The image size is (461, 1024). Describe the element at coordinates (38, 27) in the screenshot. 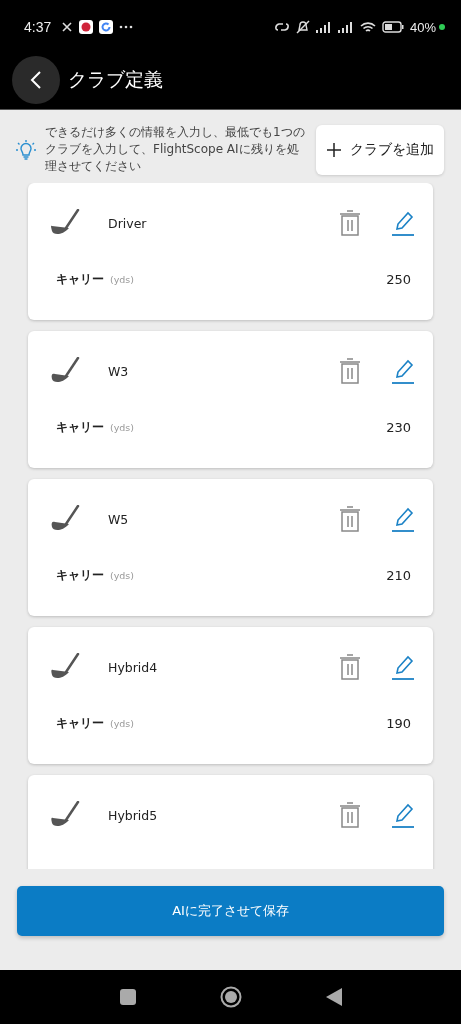

I see `status-time: 4:37` at that location.